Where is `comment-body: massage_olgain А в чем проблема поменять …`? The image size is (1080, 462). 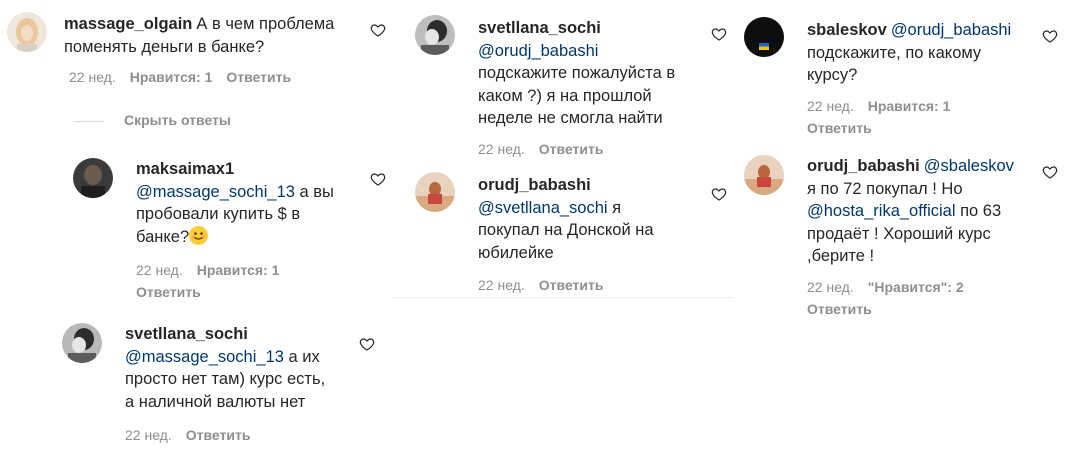 comment-body: massage_olgain А в чем проблема поменять … is located at coordinates (224, 35).